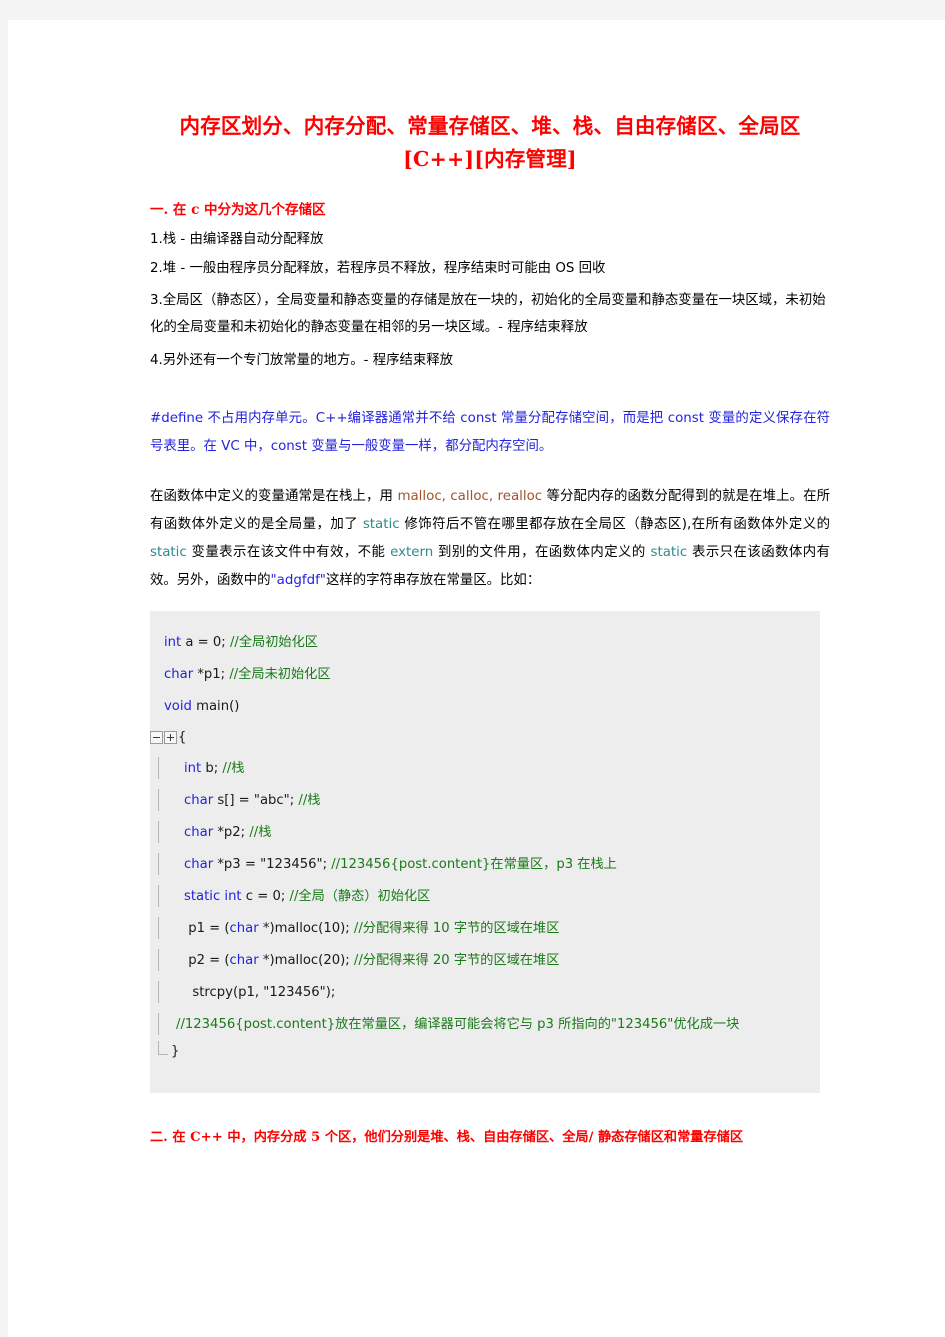  What do you see at coordinates (213, 896) in the screenshot?
I see `code-keyword: static int` at bounding box center [213, 896].